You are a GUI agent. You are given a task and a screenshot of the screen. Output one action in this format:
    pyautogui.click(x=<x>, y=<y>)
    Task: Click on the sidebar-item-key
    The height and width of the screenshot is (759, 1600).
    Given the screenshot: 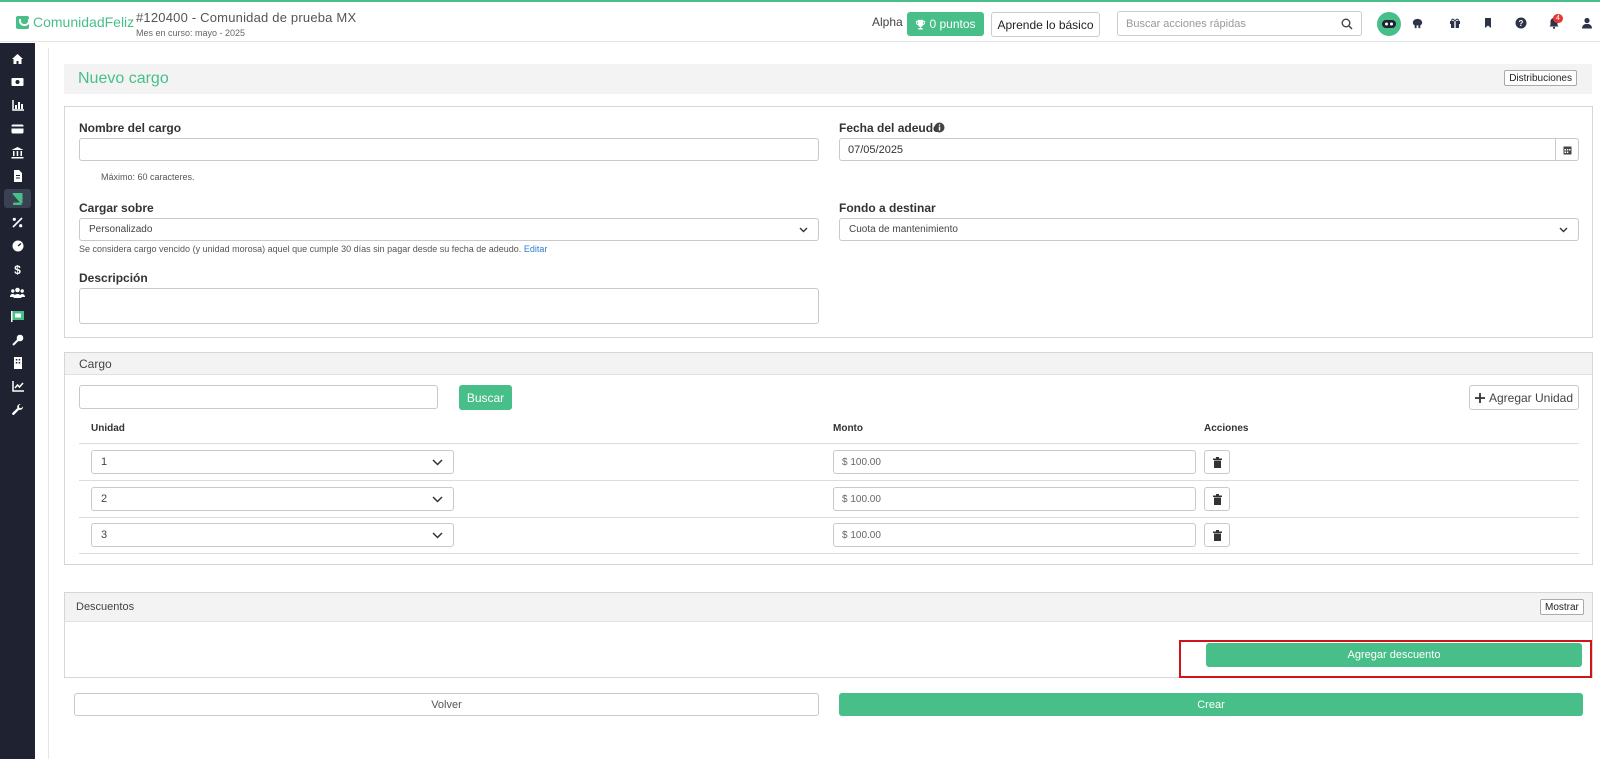 What is the action you would take?
    pyautogui.click(x=17, y=339)
    